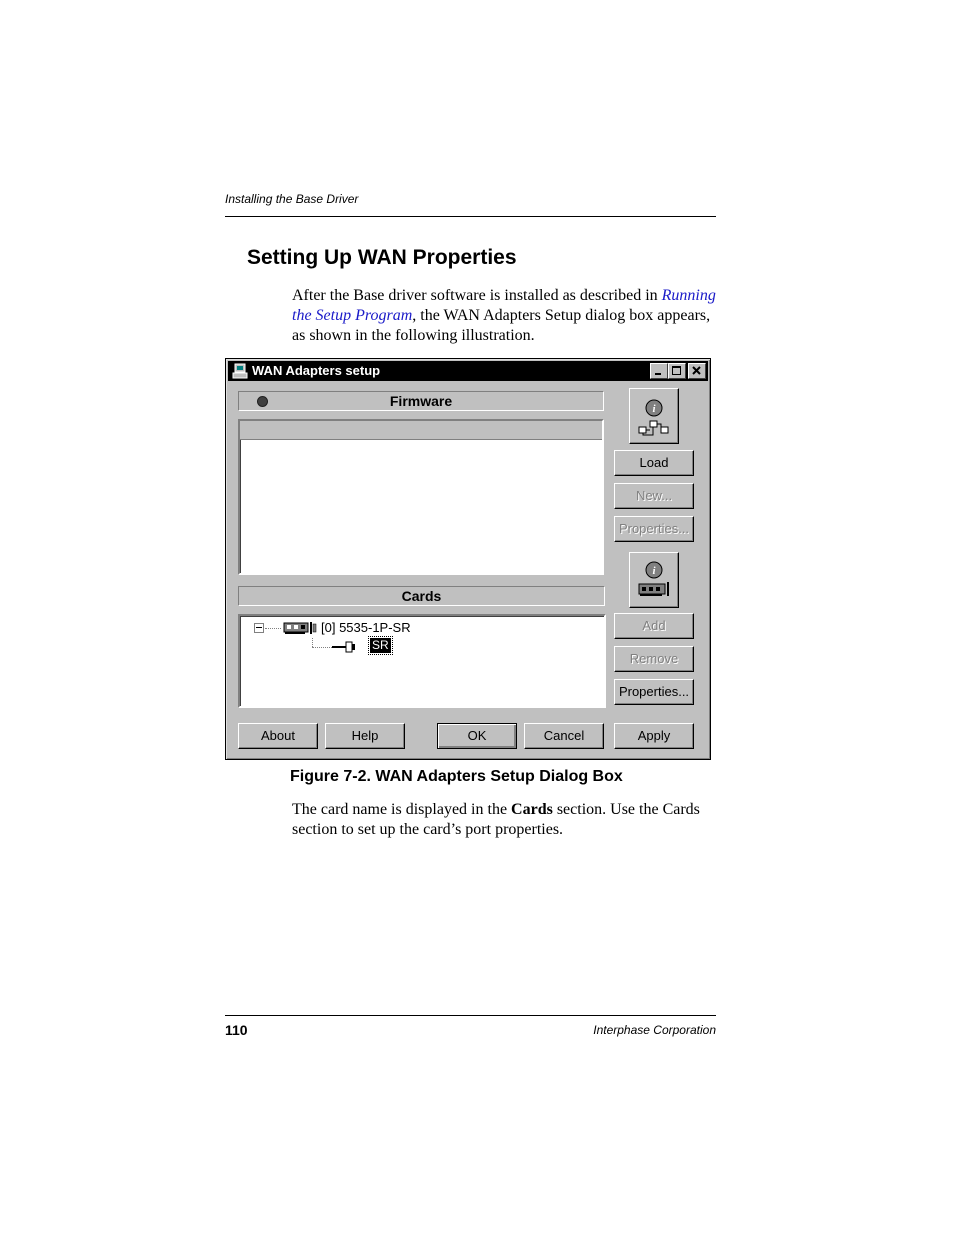 This screenshot has height=1235, width=954. Describe the element at coordinates (659, 371) in the screenshot. I see `minimize-button` at that location.